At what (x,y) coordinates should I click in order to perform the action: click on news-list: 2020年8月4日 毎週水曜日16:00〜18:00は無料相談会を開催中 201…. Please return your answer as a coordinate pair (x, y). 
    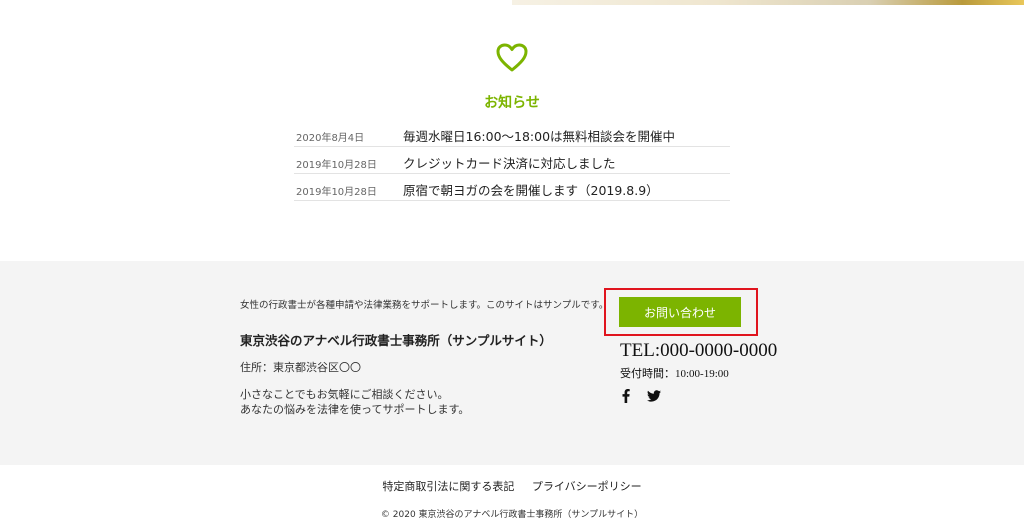
    Looking at the image, I should click on (512, 160).